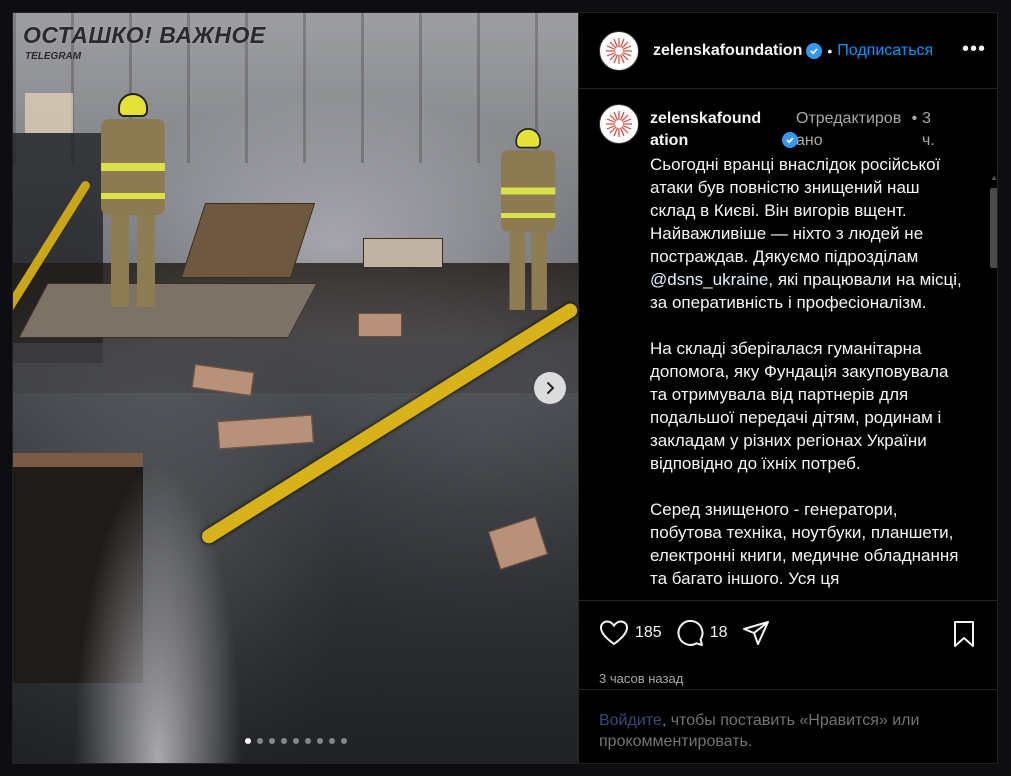  Describe the element at coordinates (993, 228) in the screenshot. I see `scroll-thumb` at that location.